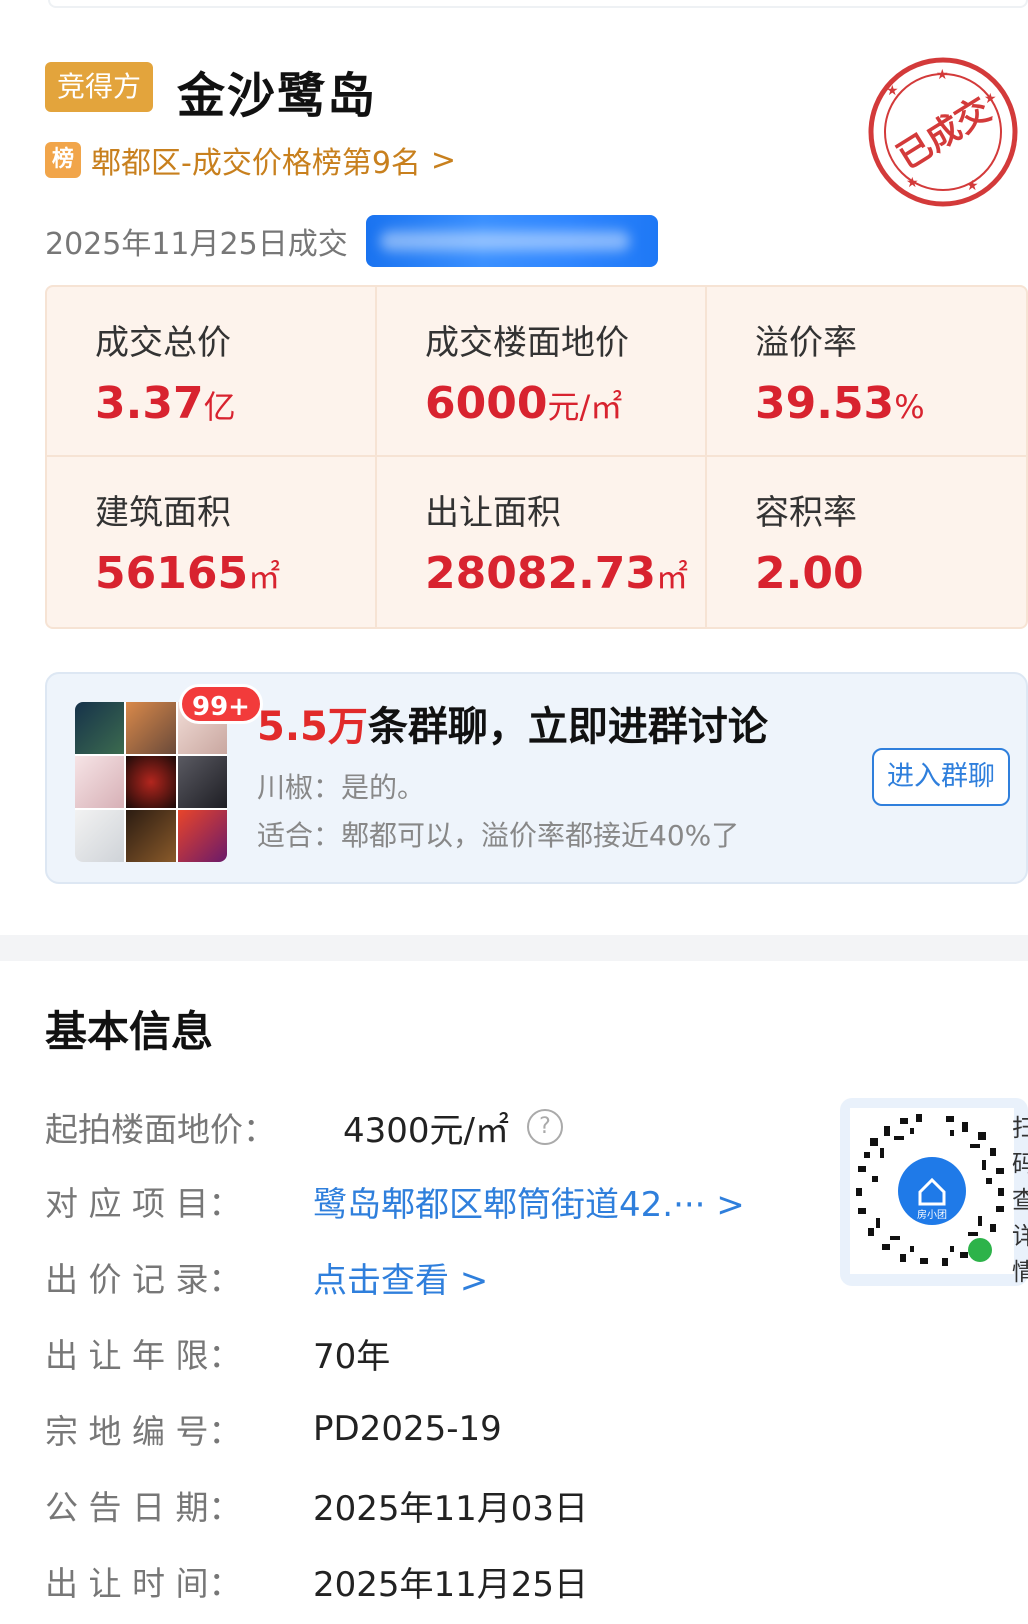 The width and height of the screenshot is (1028, 1624). Describe the element at coordinates (426, 1130) in the screenshot. I see `info-value: 4300元/㎡` at that location.